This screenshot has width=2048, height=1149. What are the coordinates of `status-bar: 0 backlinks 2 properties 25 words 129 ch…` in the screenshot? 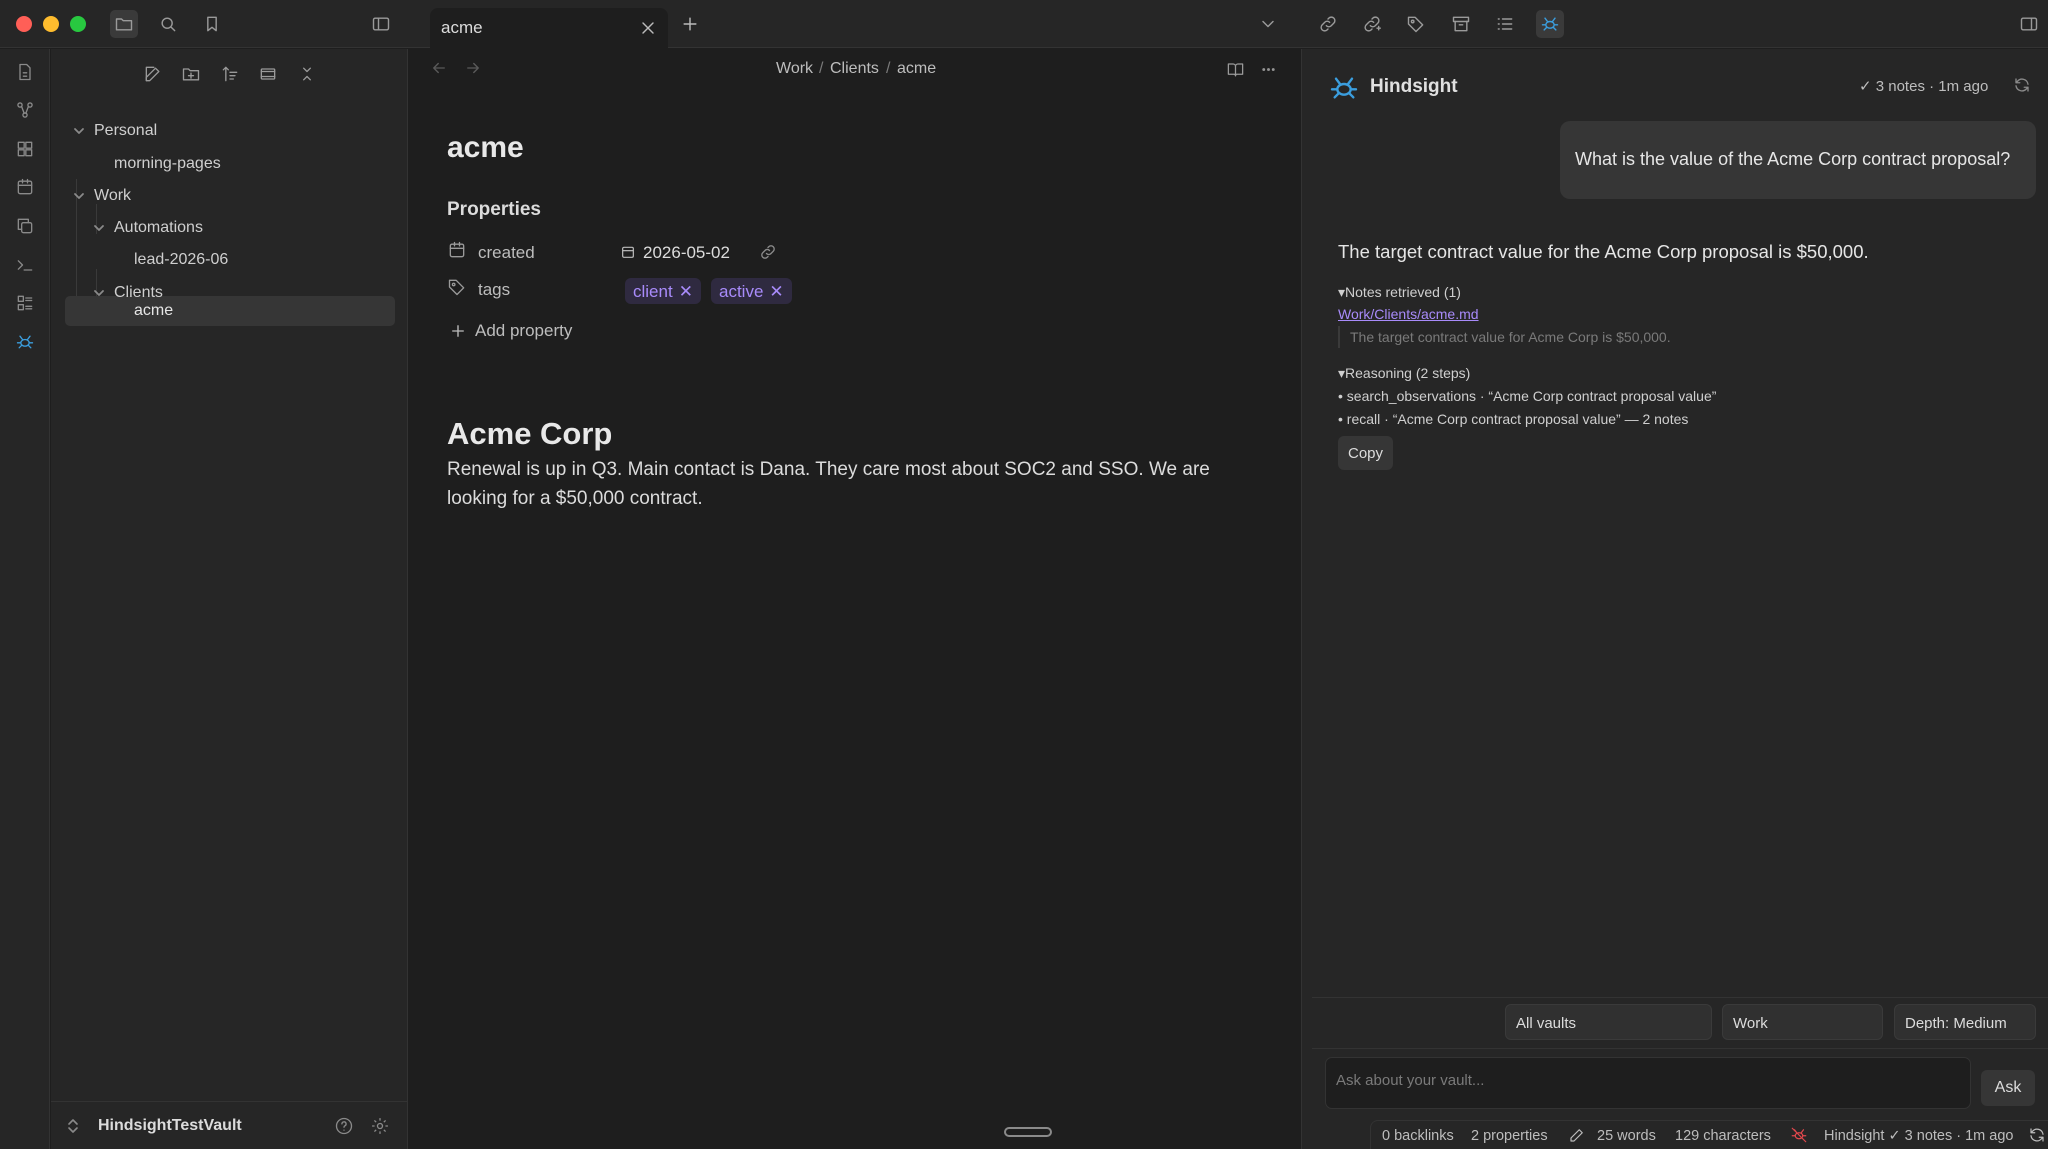 It's located at (1709, 1134).